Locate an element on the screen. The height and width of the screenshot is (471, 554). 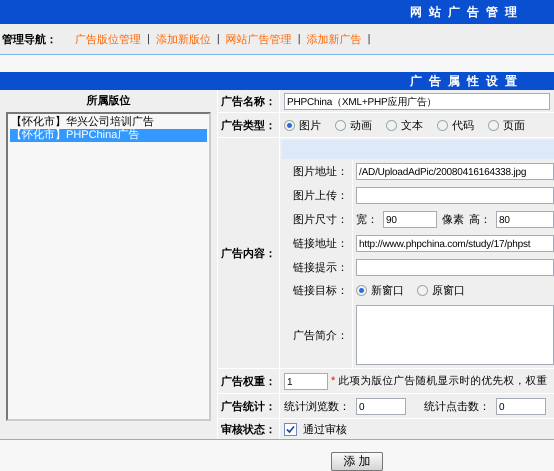
section-bar: 广告属性设置 is located at coordinates (277, 81).